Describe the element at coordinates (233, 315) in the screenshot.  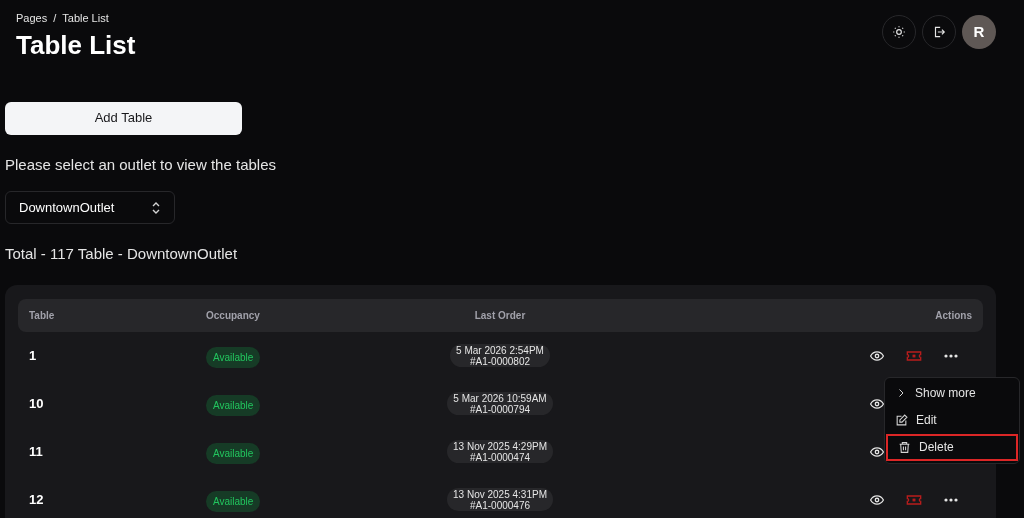
I see `column-header: Occupancy` at that location.